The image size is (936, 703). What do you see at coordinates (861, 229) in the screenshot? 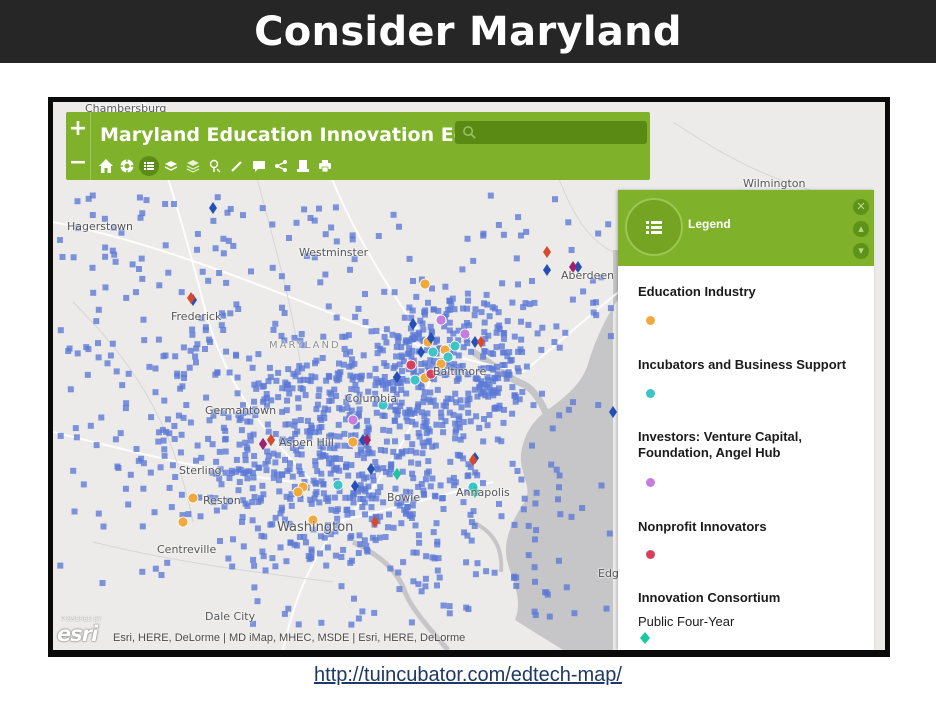
I see `chevron-up-icon: ▴` at bounding box center [861, 229].